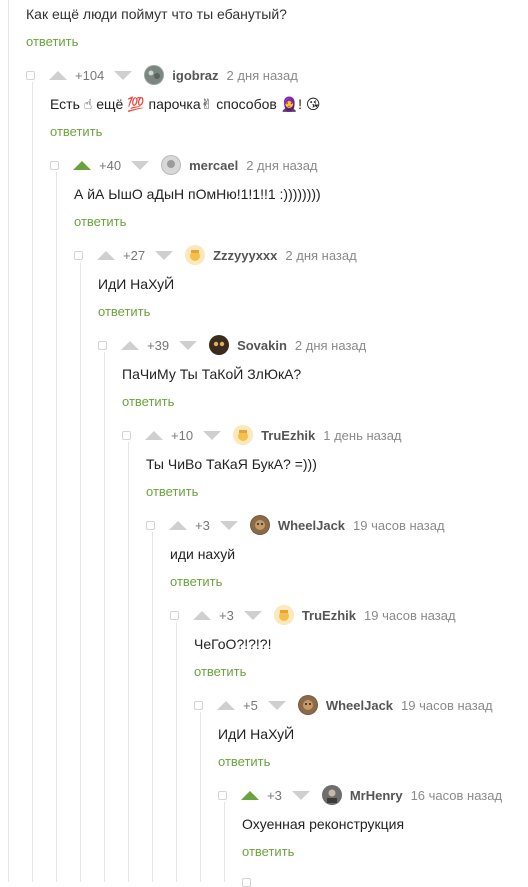 Image resolution: width=528 pixels, height=887 pixels. I want to click on comment-header: +3 WheelJack 19 часов назад, so click(295, 525).